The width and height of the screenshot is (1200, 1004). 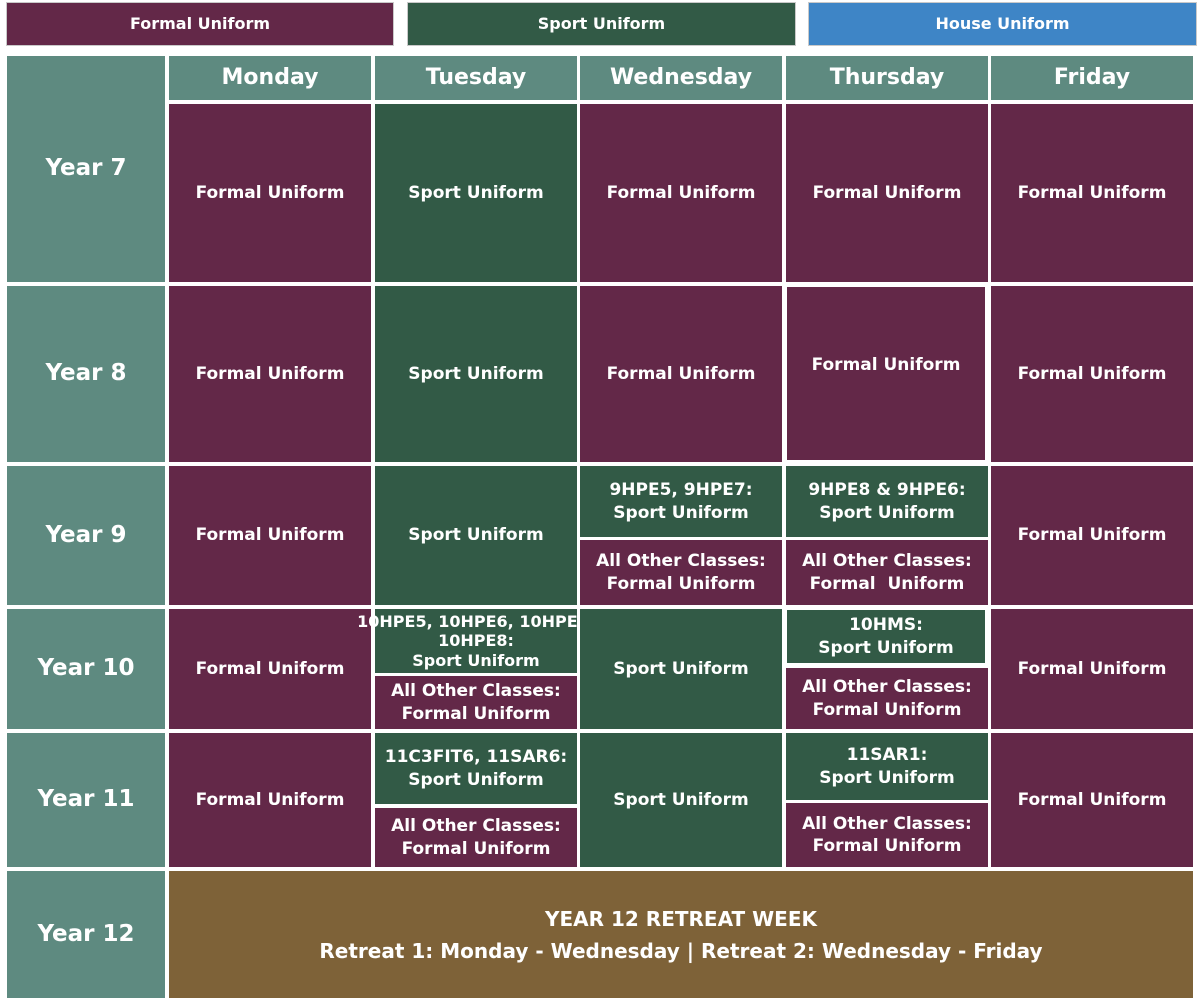 I want to click on cell-y9-thursday-formal: All Other Classes: Formal Uniform, so click(x=887, y=572).